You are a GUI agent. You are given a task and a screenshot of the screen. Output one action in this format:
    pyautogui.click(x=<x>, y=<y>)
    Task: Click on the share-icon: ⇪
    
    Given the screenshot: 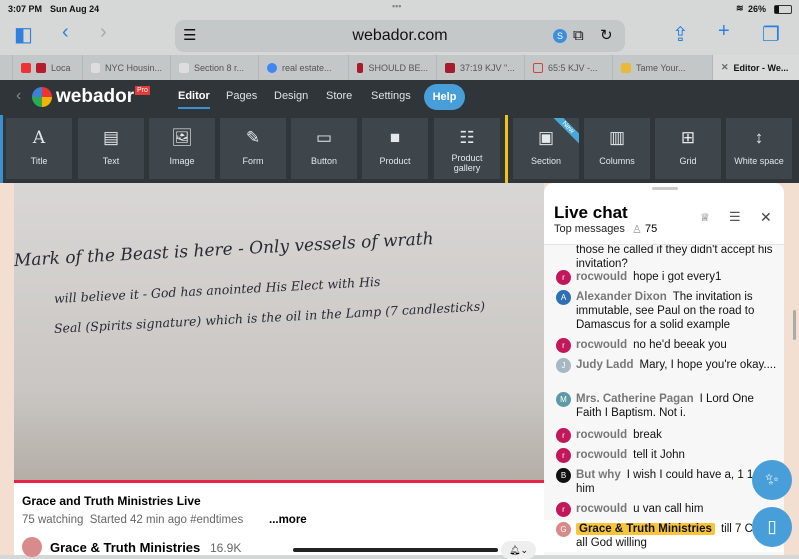 What is the action you would take?
    pyautogui.click(x=680, y=34)
    